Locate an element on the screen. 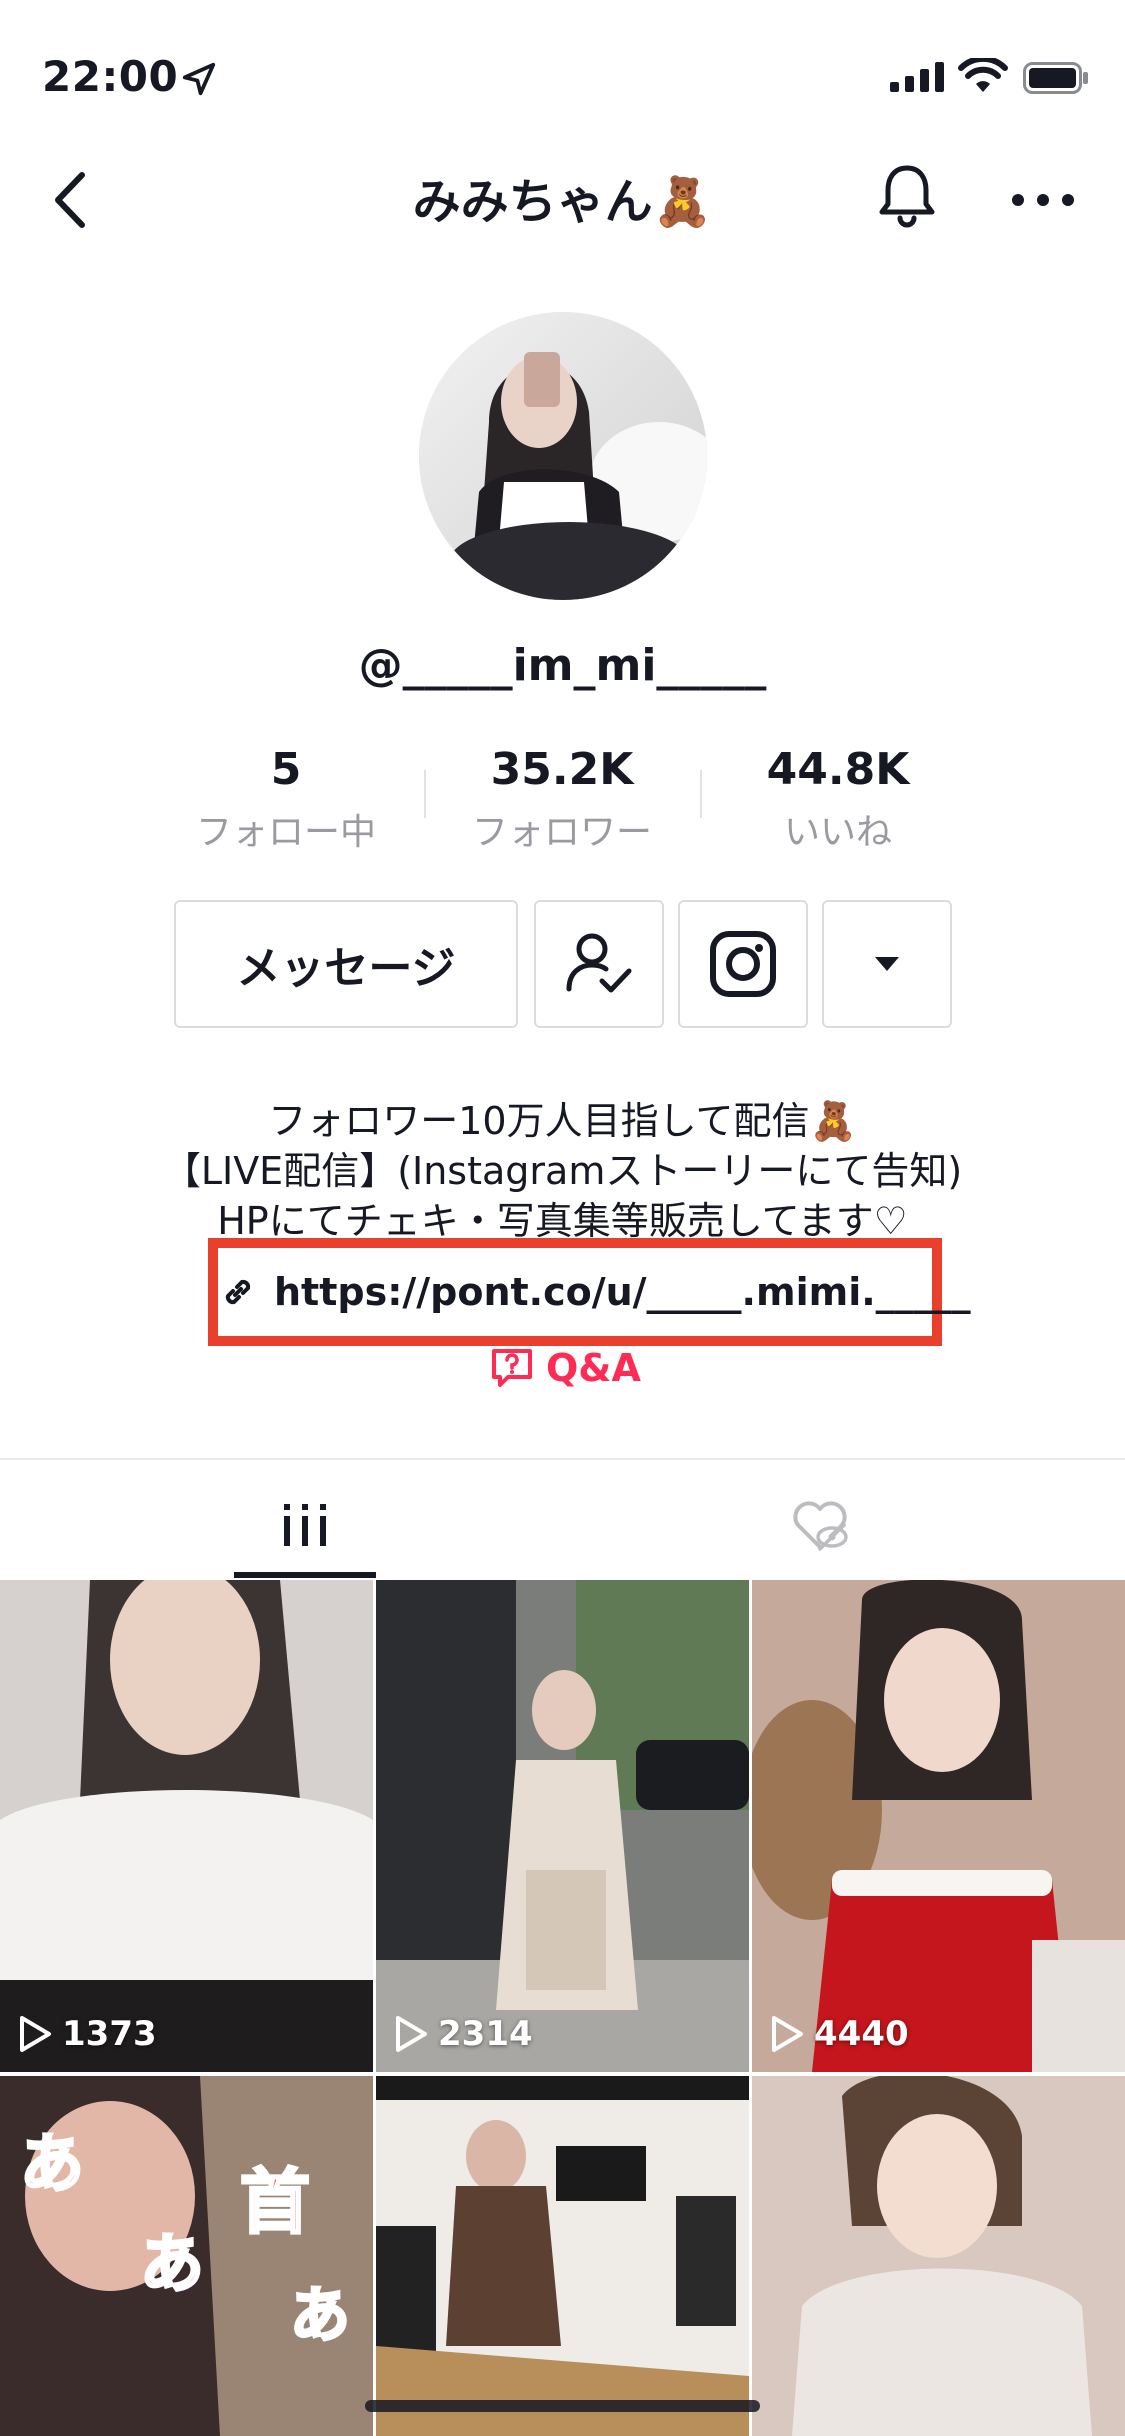  instagram-icon is located at coordinates (743, 964).